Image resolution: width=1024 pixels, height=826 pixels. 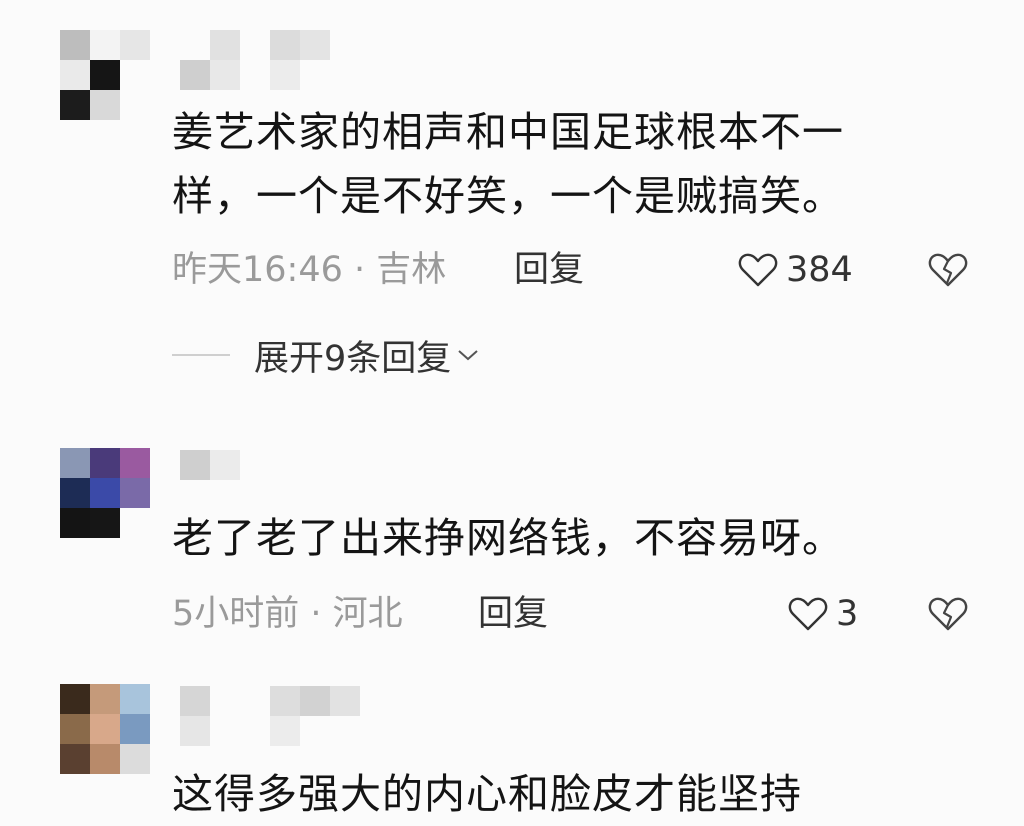 What do you see at coordinates (287, 614) in the screenshot?
I see `comment-time-location: 5小时前 · 河北` at bounding box center [287, 614].